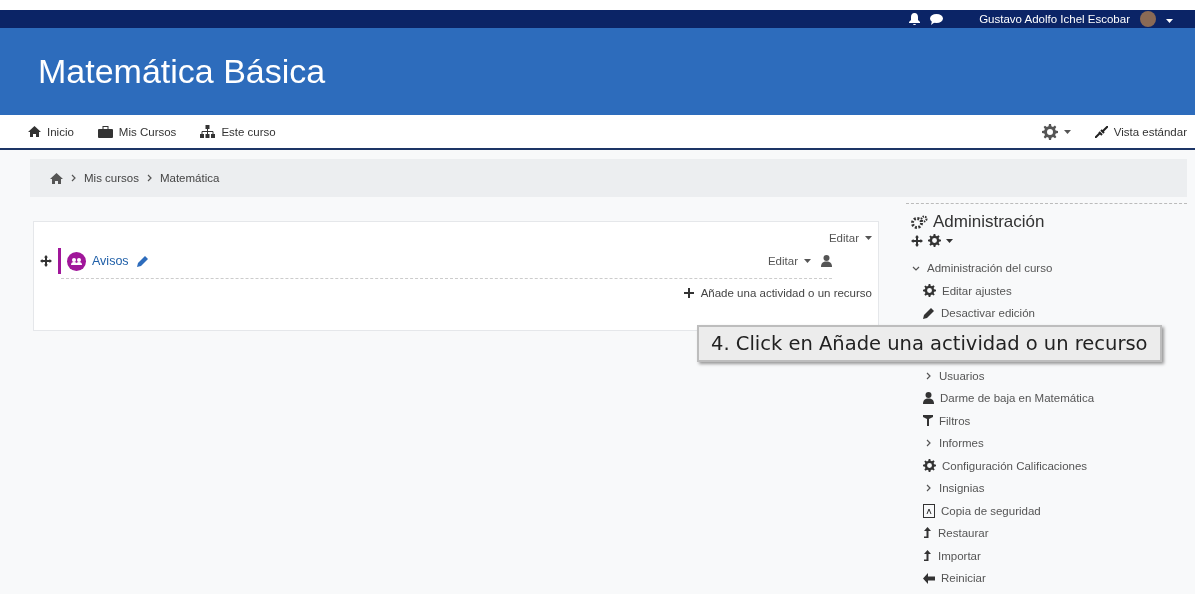 This screenshot has width=1203, height=594. What do you see at coordinates (238, 131) in the screenshot?
I see `nav-link: Este curso` at bounding box center [238, 131].